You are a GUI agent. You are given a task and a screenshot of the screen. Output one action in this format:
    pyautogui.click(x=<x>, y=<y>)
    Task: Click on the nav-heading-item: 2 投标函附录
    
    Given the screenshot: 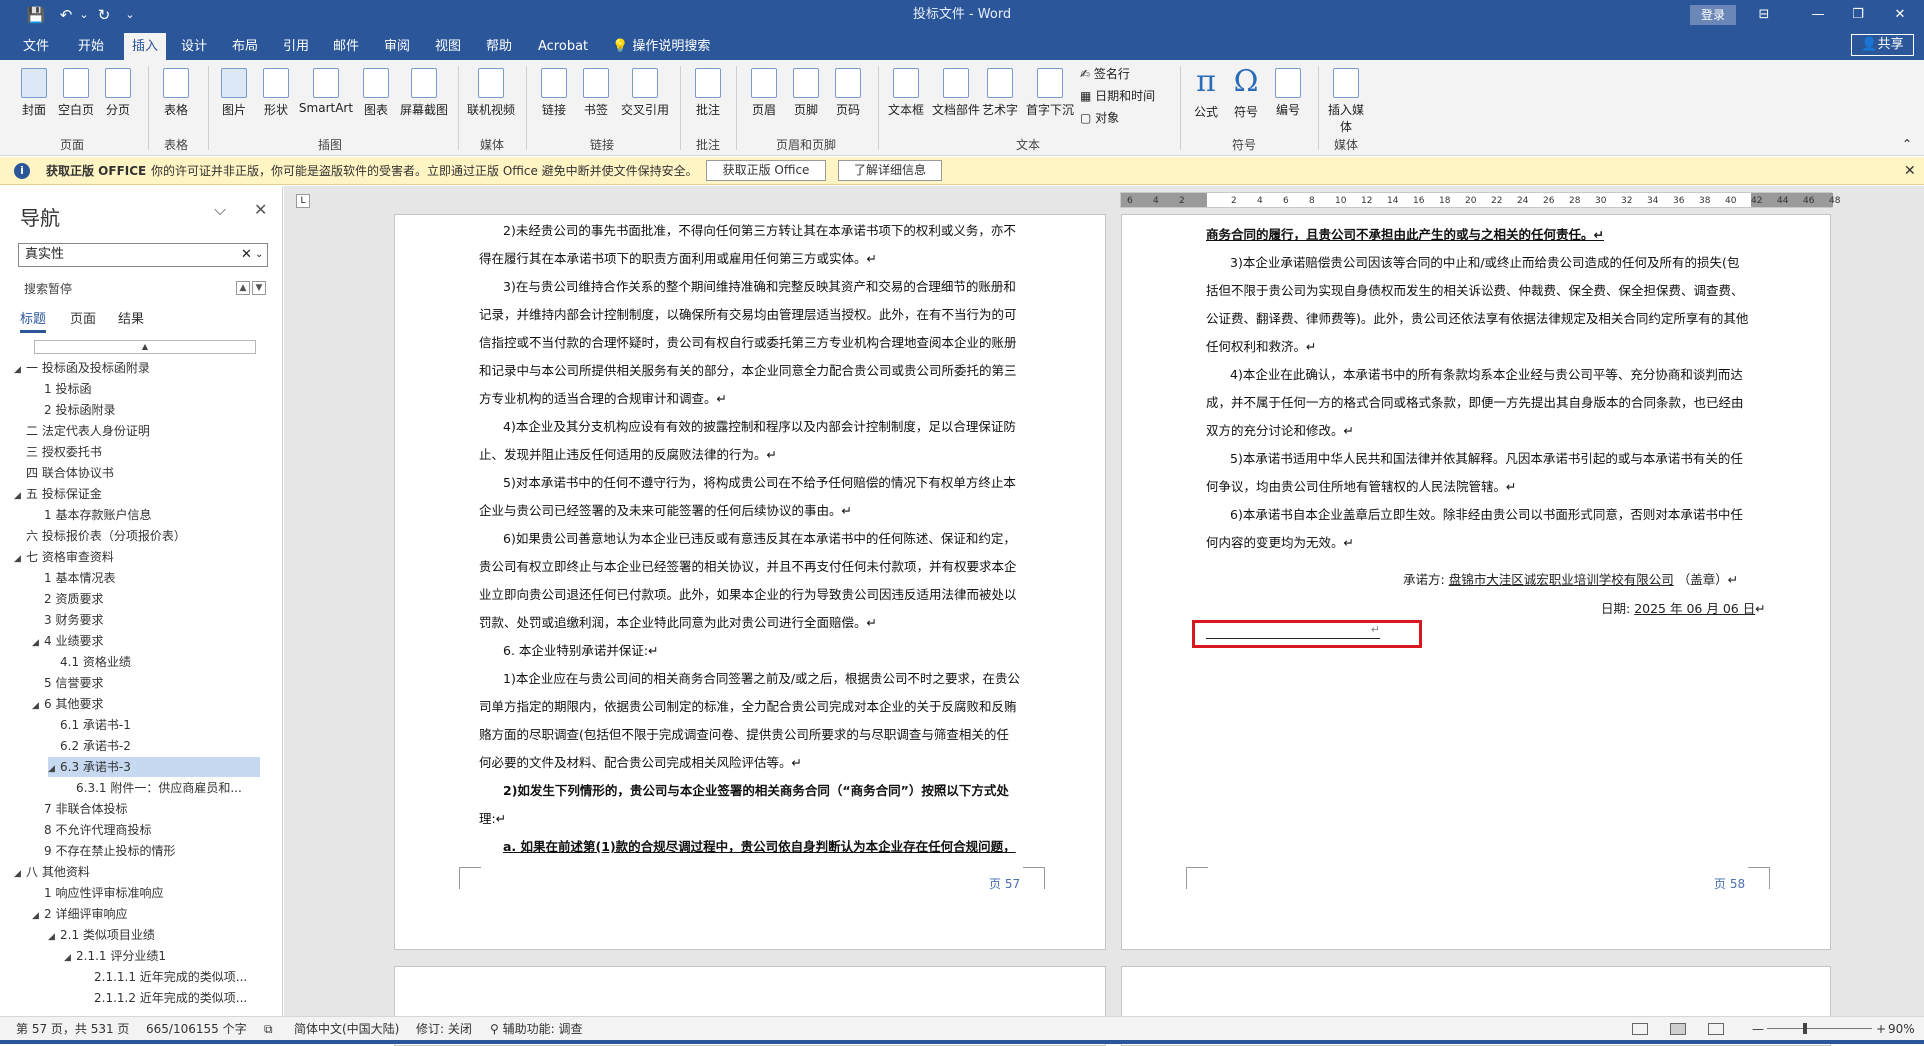 What is the action you would take?
    pyautogui.click(x=73, y=410)
    